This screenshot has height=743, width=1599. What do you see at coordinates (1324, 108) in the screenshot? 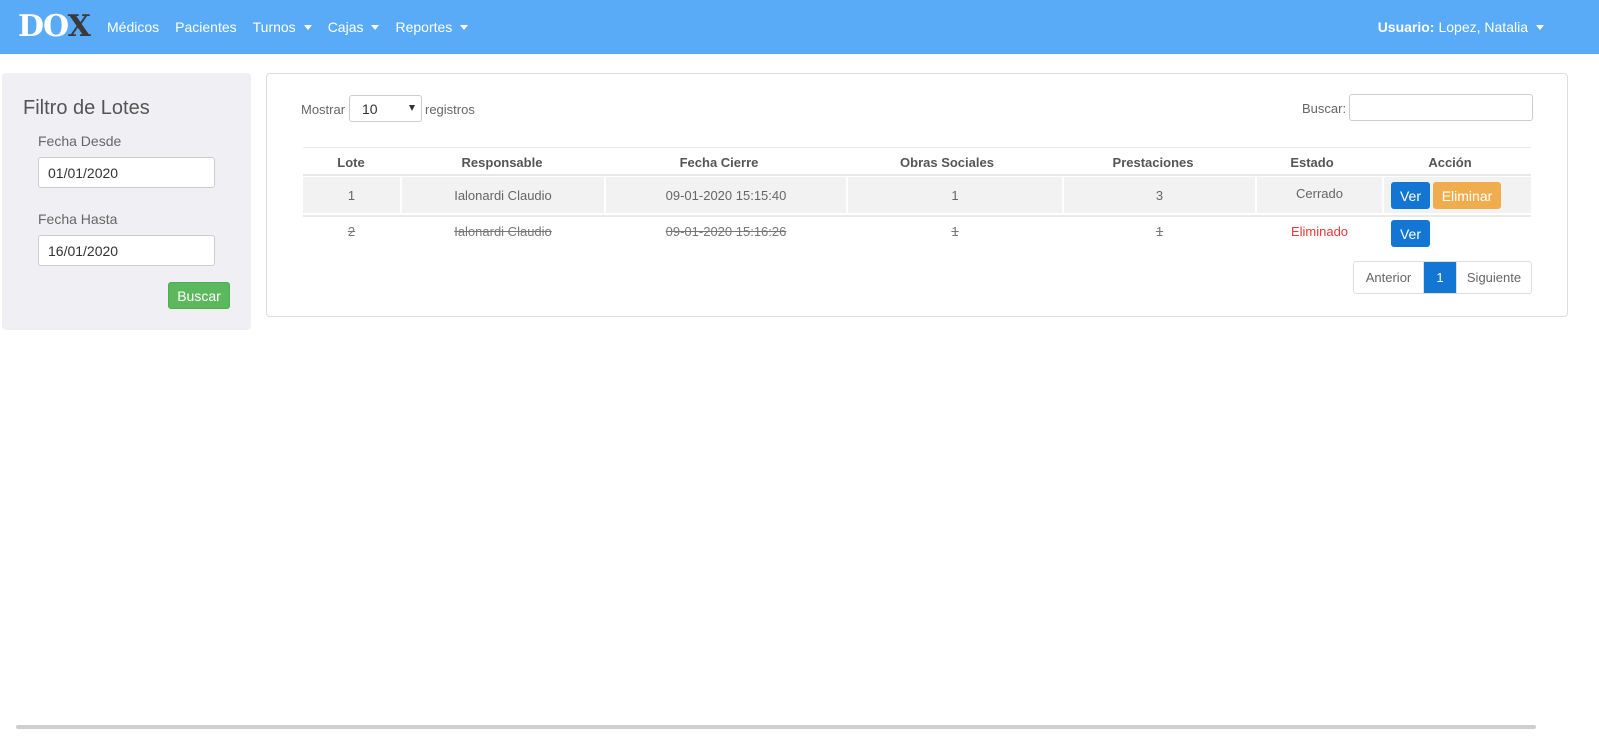
I see `search-label: Buscar:` at bounding box center [1324, 108].